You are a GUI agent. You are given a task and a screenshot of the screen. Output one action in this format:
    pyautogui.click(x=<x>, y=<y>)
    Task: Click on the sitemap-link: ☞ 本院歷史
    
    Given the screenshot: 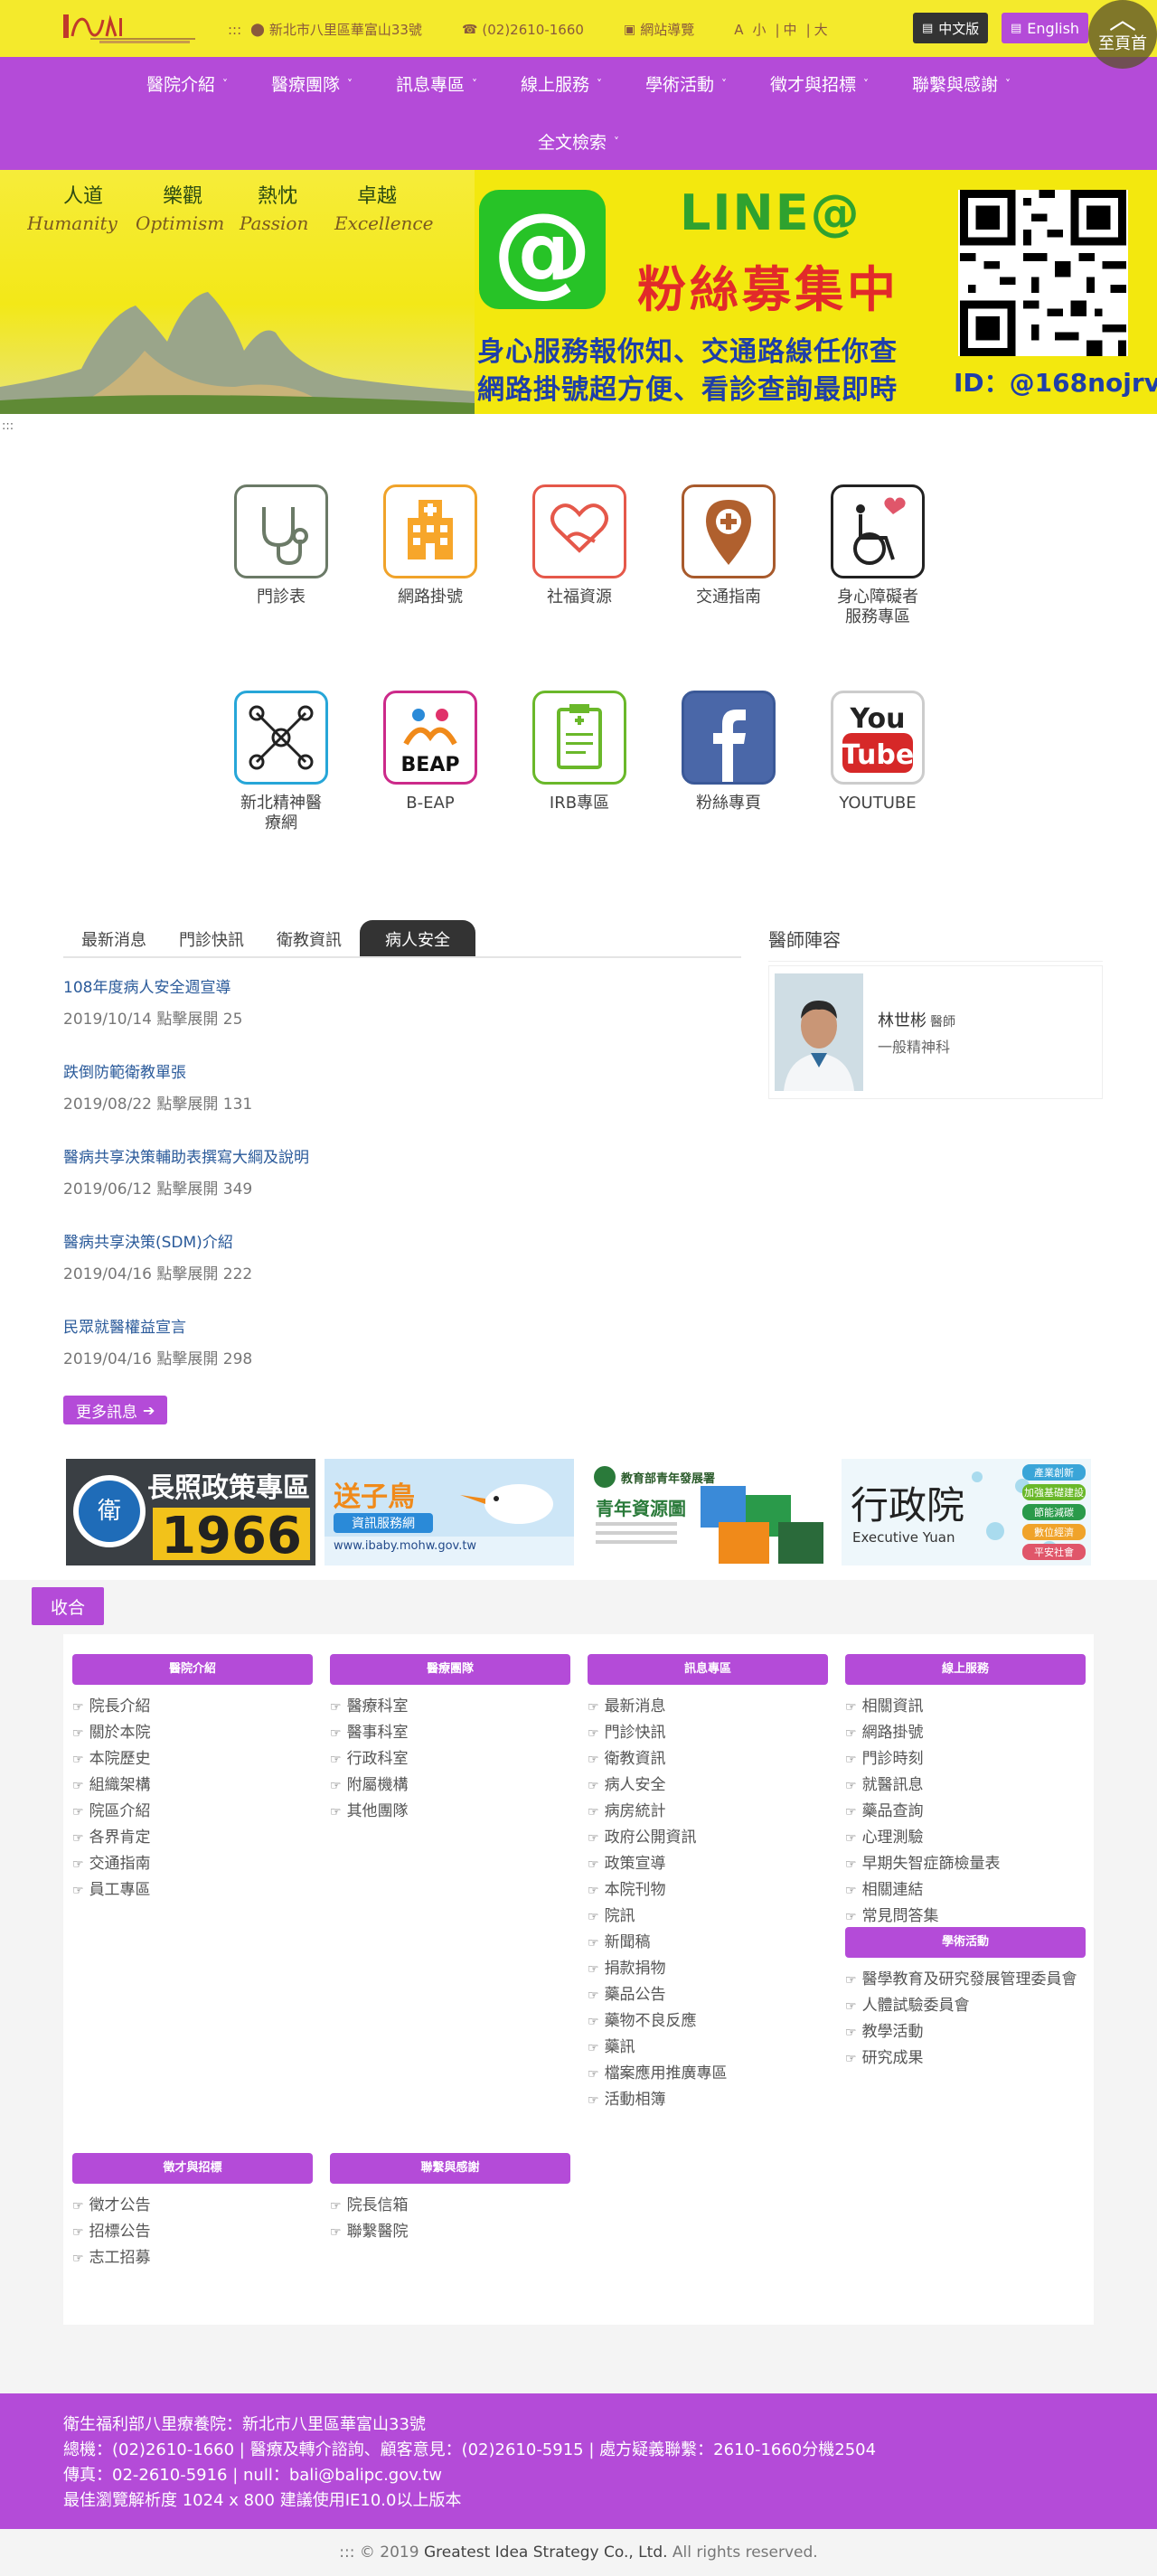 What is the action you would take?
    pyautogui.click(x=193, y=1759)
    